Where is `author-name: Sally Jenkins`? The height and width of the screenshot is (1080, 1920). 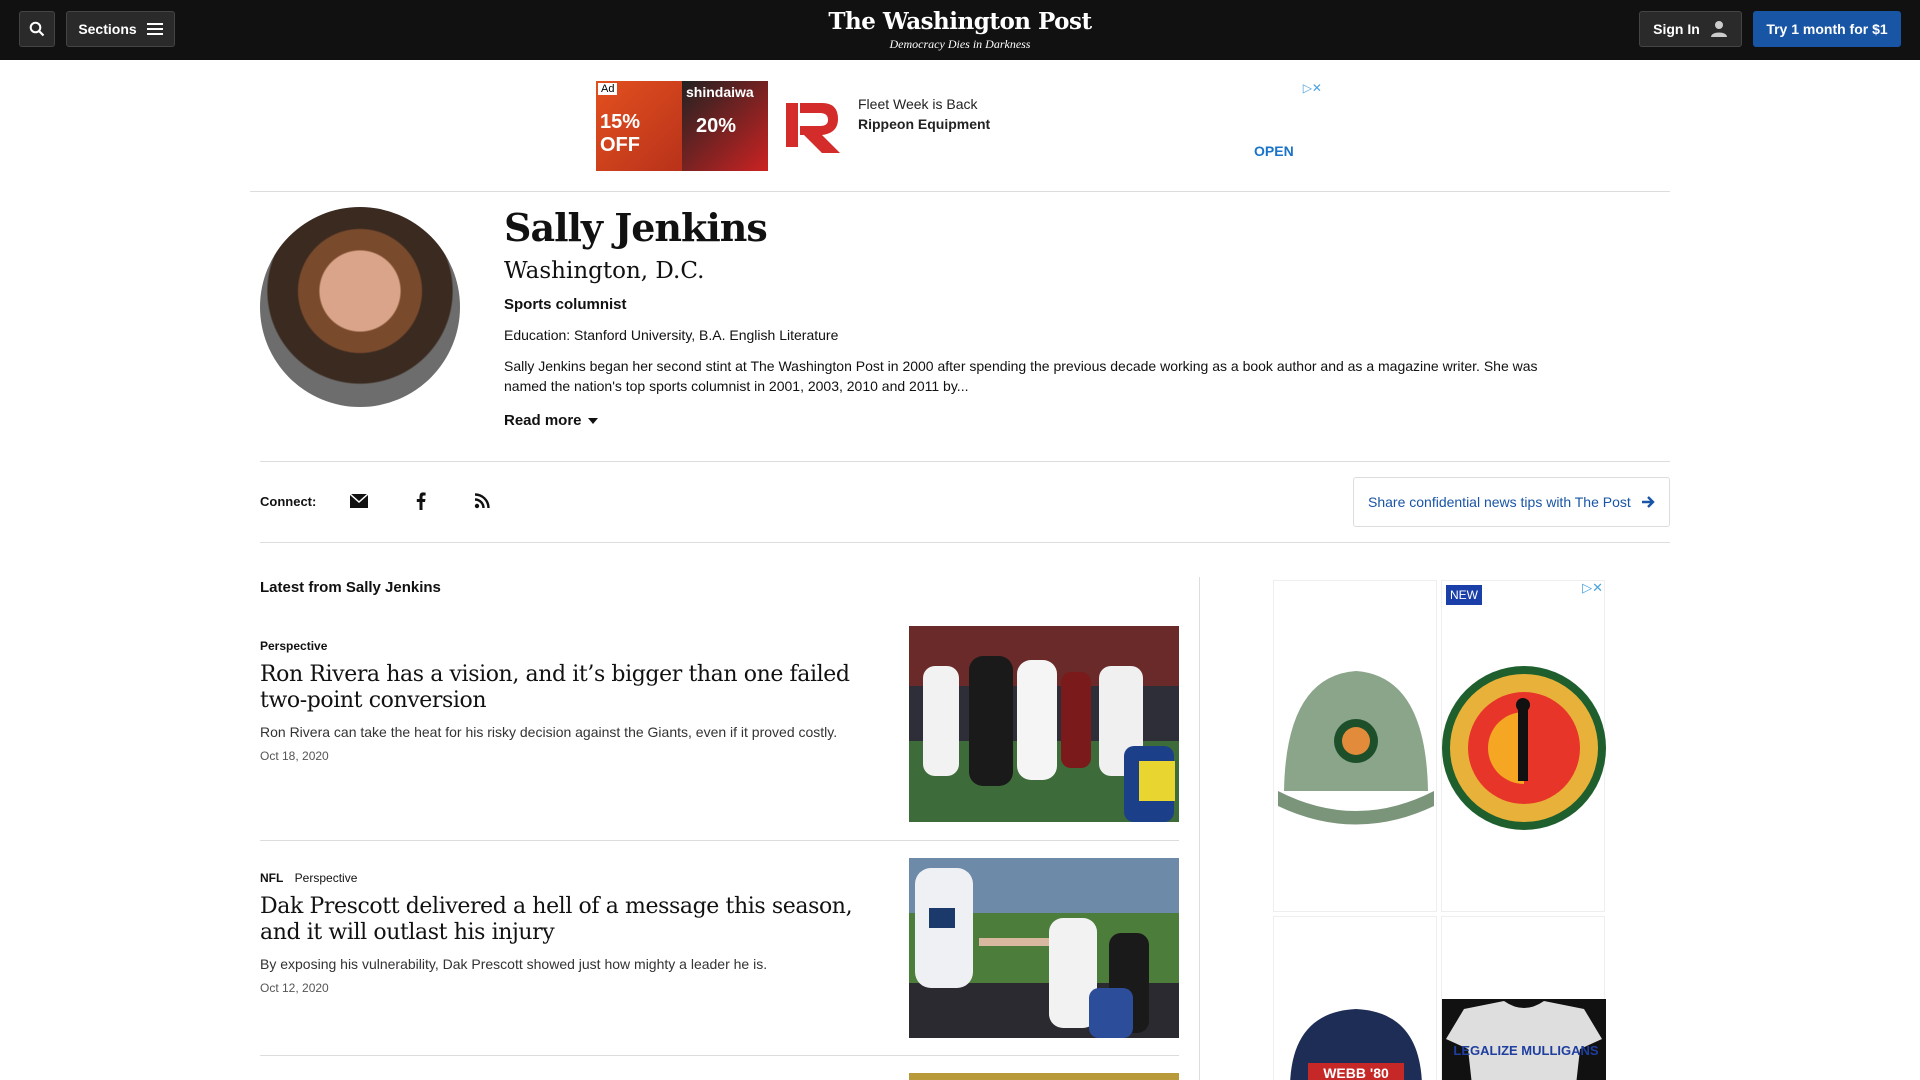
author-name: Sally Jenkins is located at coordinates (636, 227).